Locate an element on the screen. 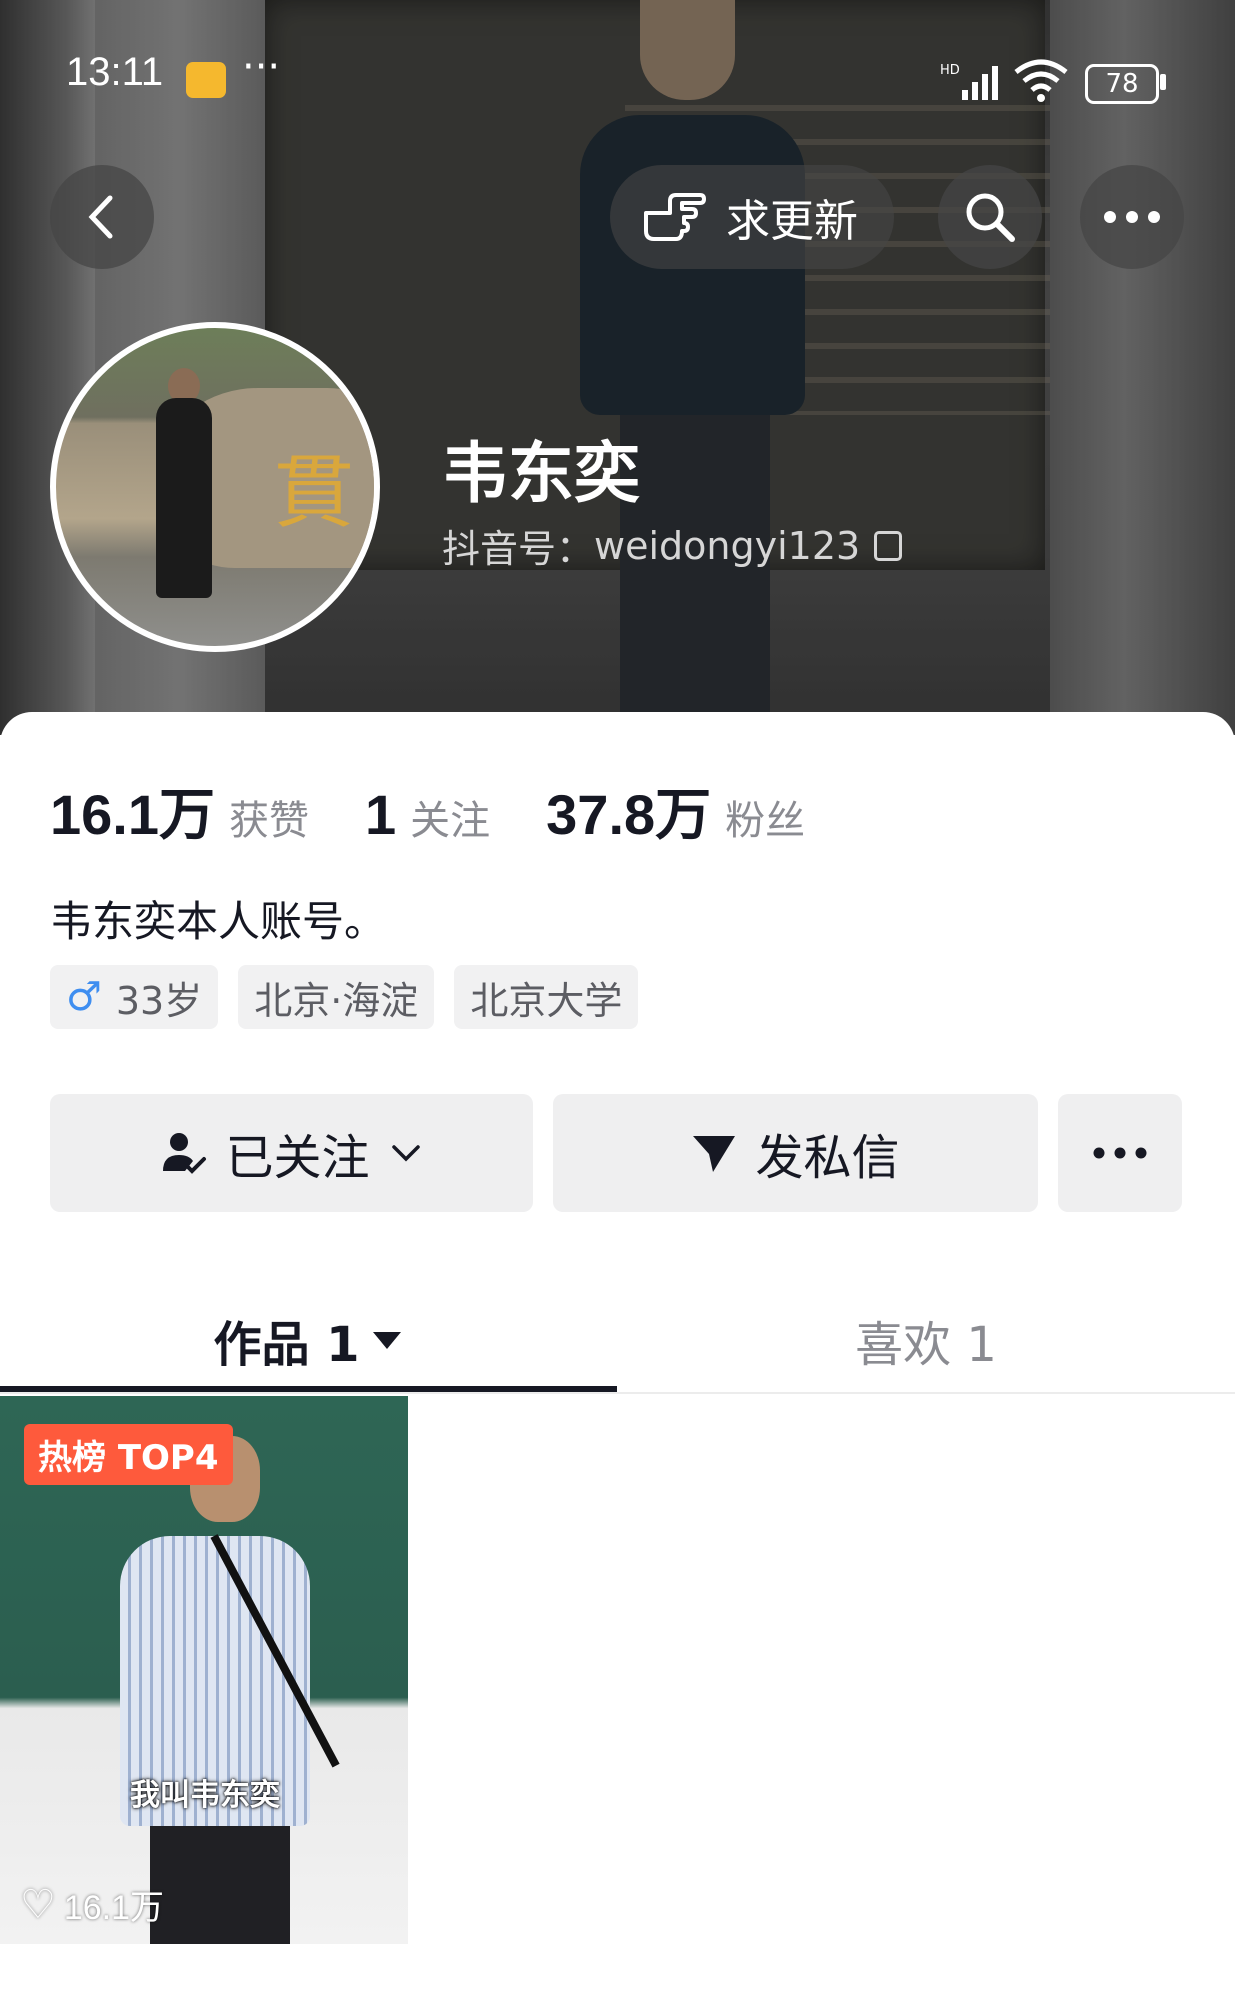 The width and height of the screenshot is (1235, 2002). search-icon is located at coordinates (990, 217).